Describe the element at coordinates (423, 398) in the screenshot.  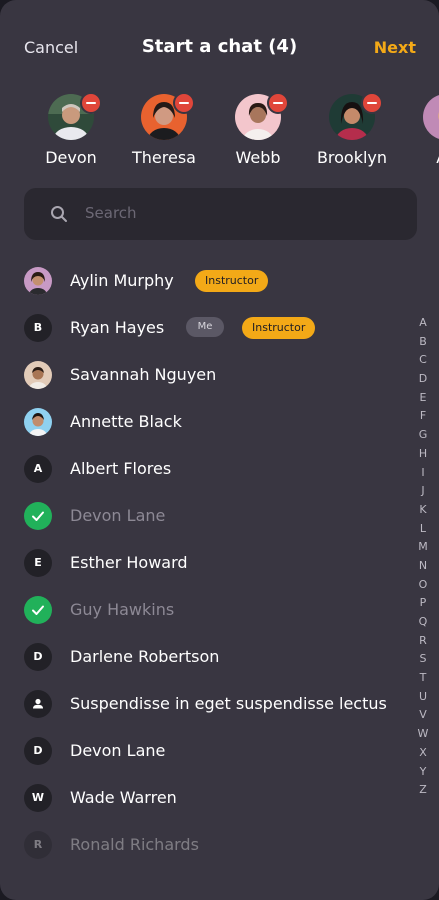
I see `alpha-letter: E` at that location.